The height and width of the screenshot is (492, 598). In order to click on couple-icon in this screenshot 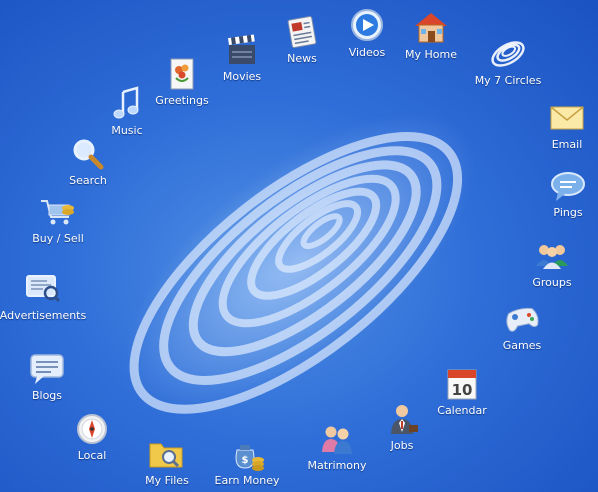, I will do `click(337, 439)`.